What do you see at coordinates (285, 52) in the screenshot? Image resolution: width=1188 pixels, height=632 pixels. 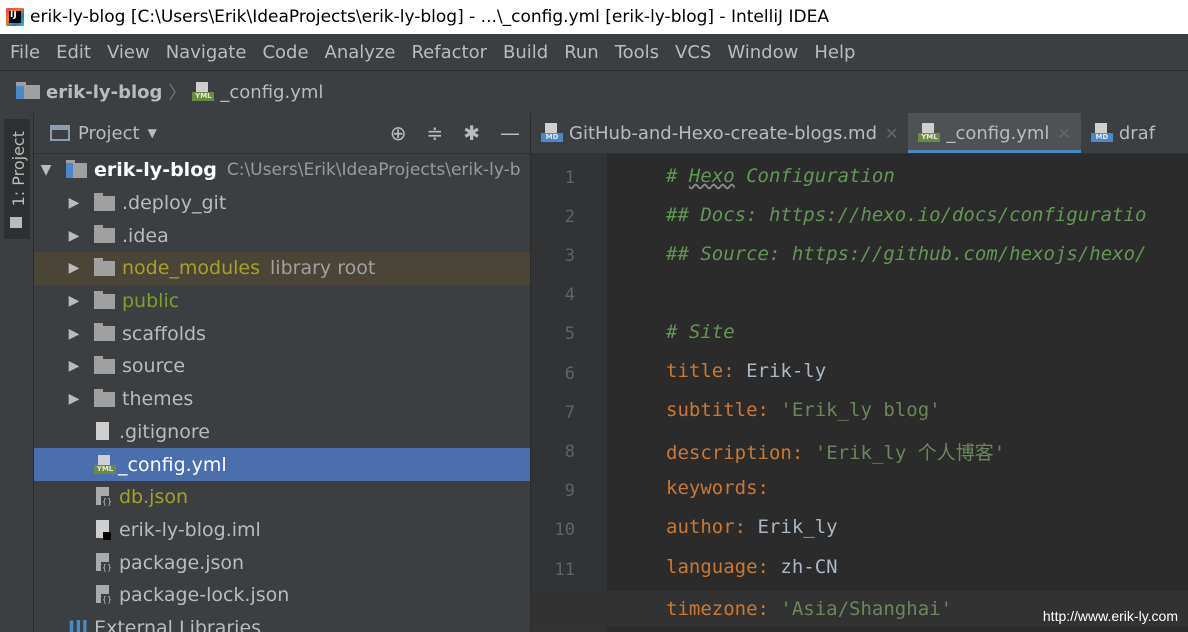 I see `menu-code: Code` at bounding box center [285, 52].